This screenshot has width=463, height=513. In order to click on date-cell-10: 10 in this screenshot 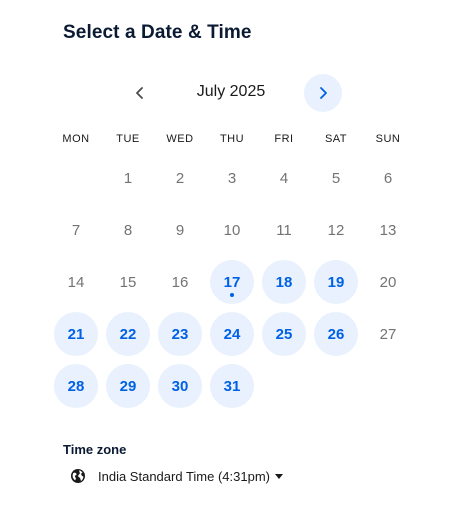, I will do `click(232, 230)`.